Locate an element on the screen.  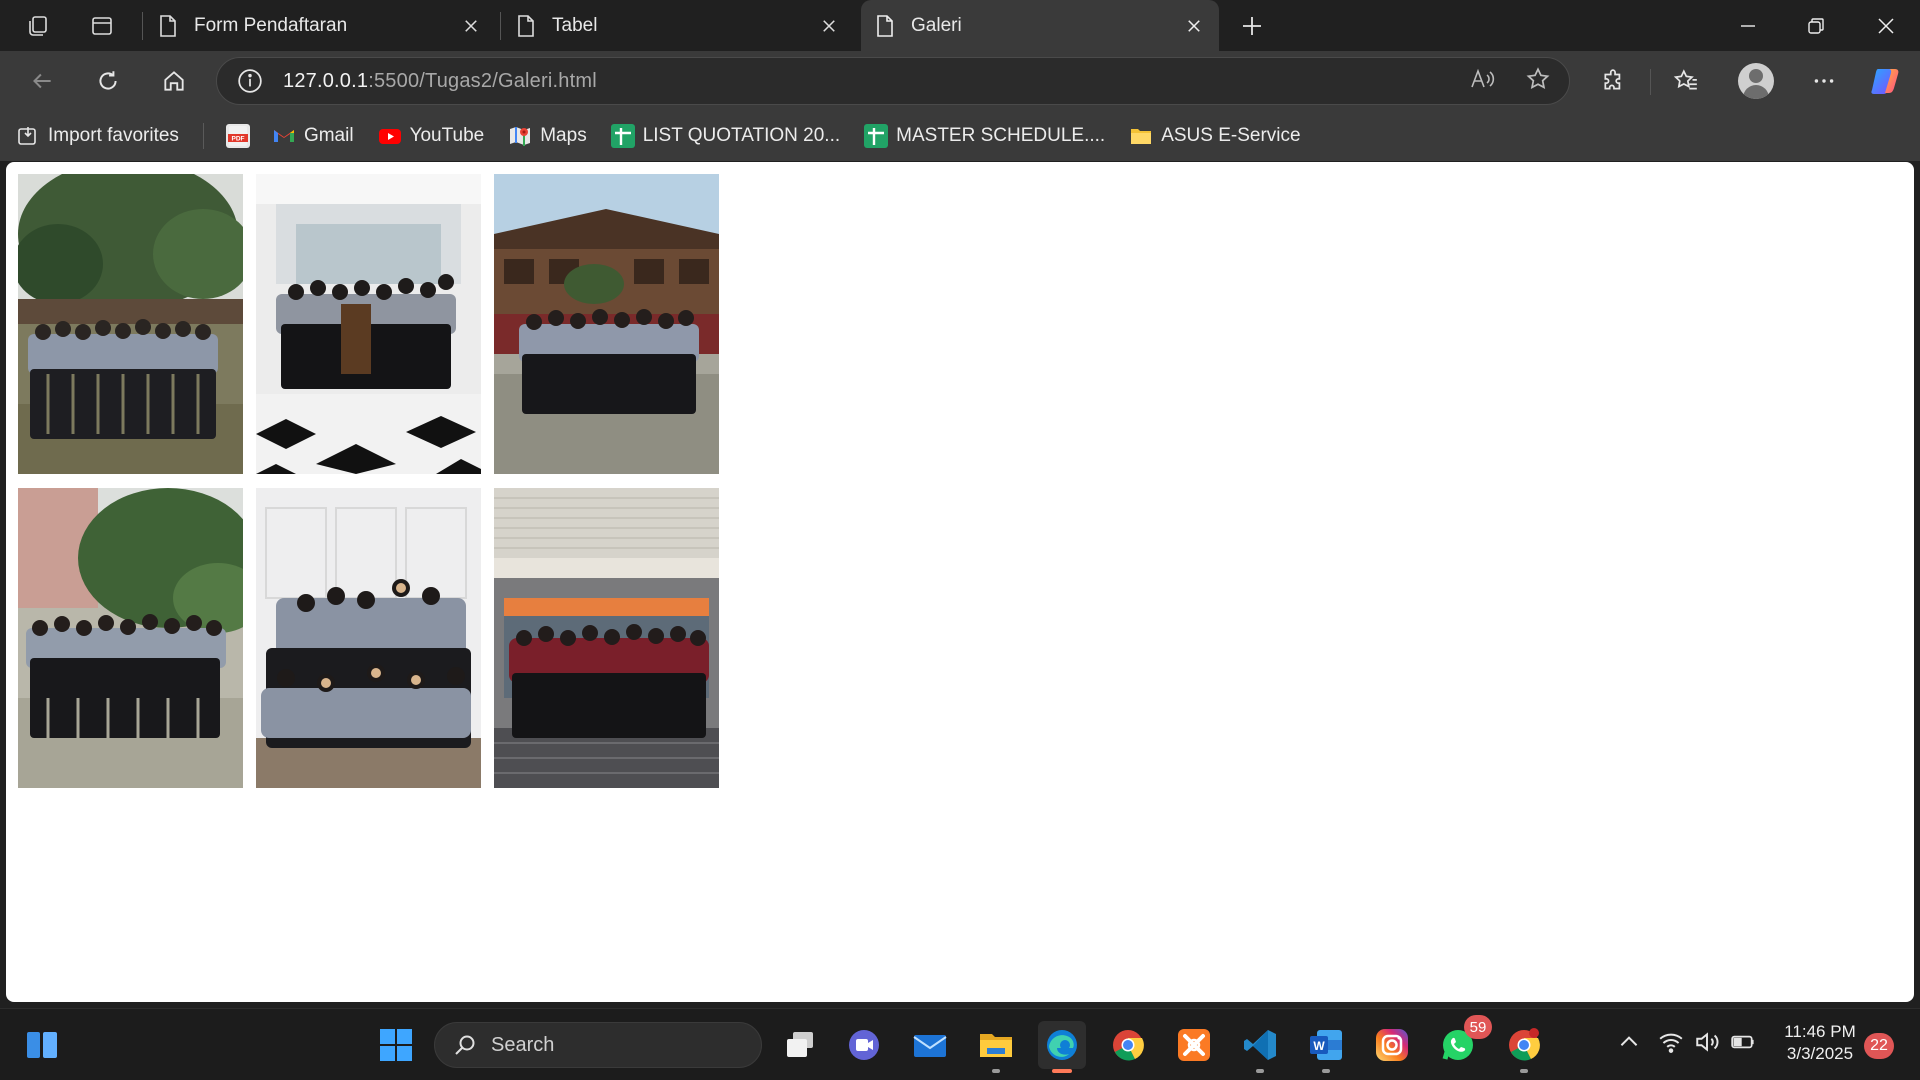
battery-icon is located at coordinates (1743, 1042).